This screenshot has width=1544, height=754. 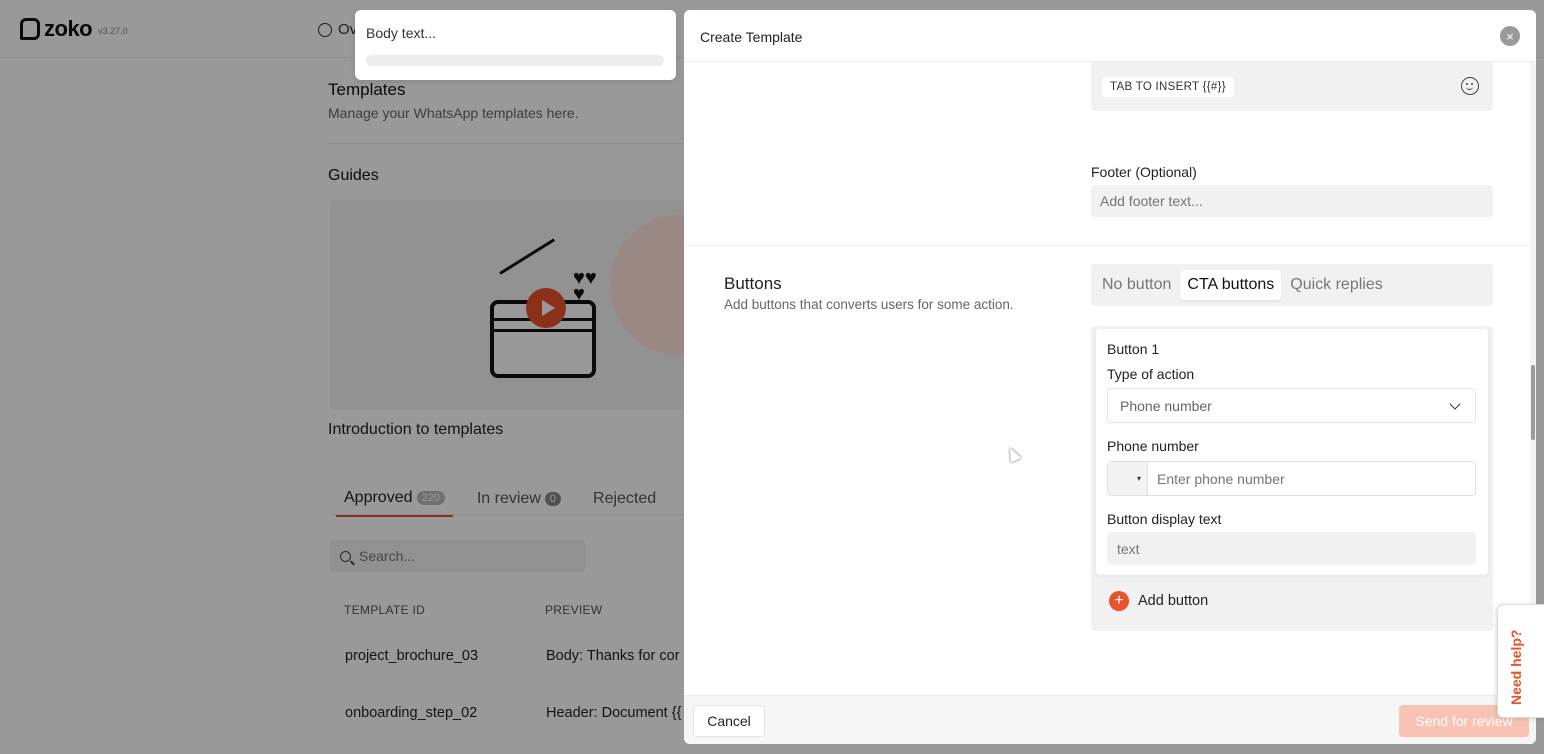 I want to click on add-button-label: Add button, so click(x=1173, y=601).